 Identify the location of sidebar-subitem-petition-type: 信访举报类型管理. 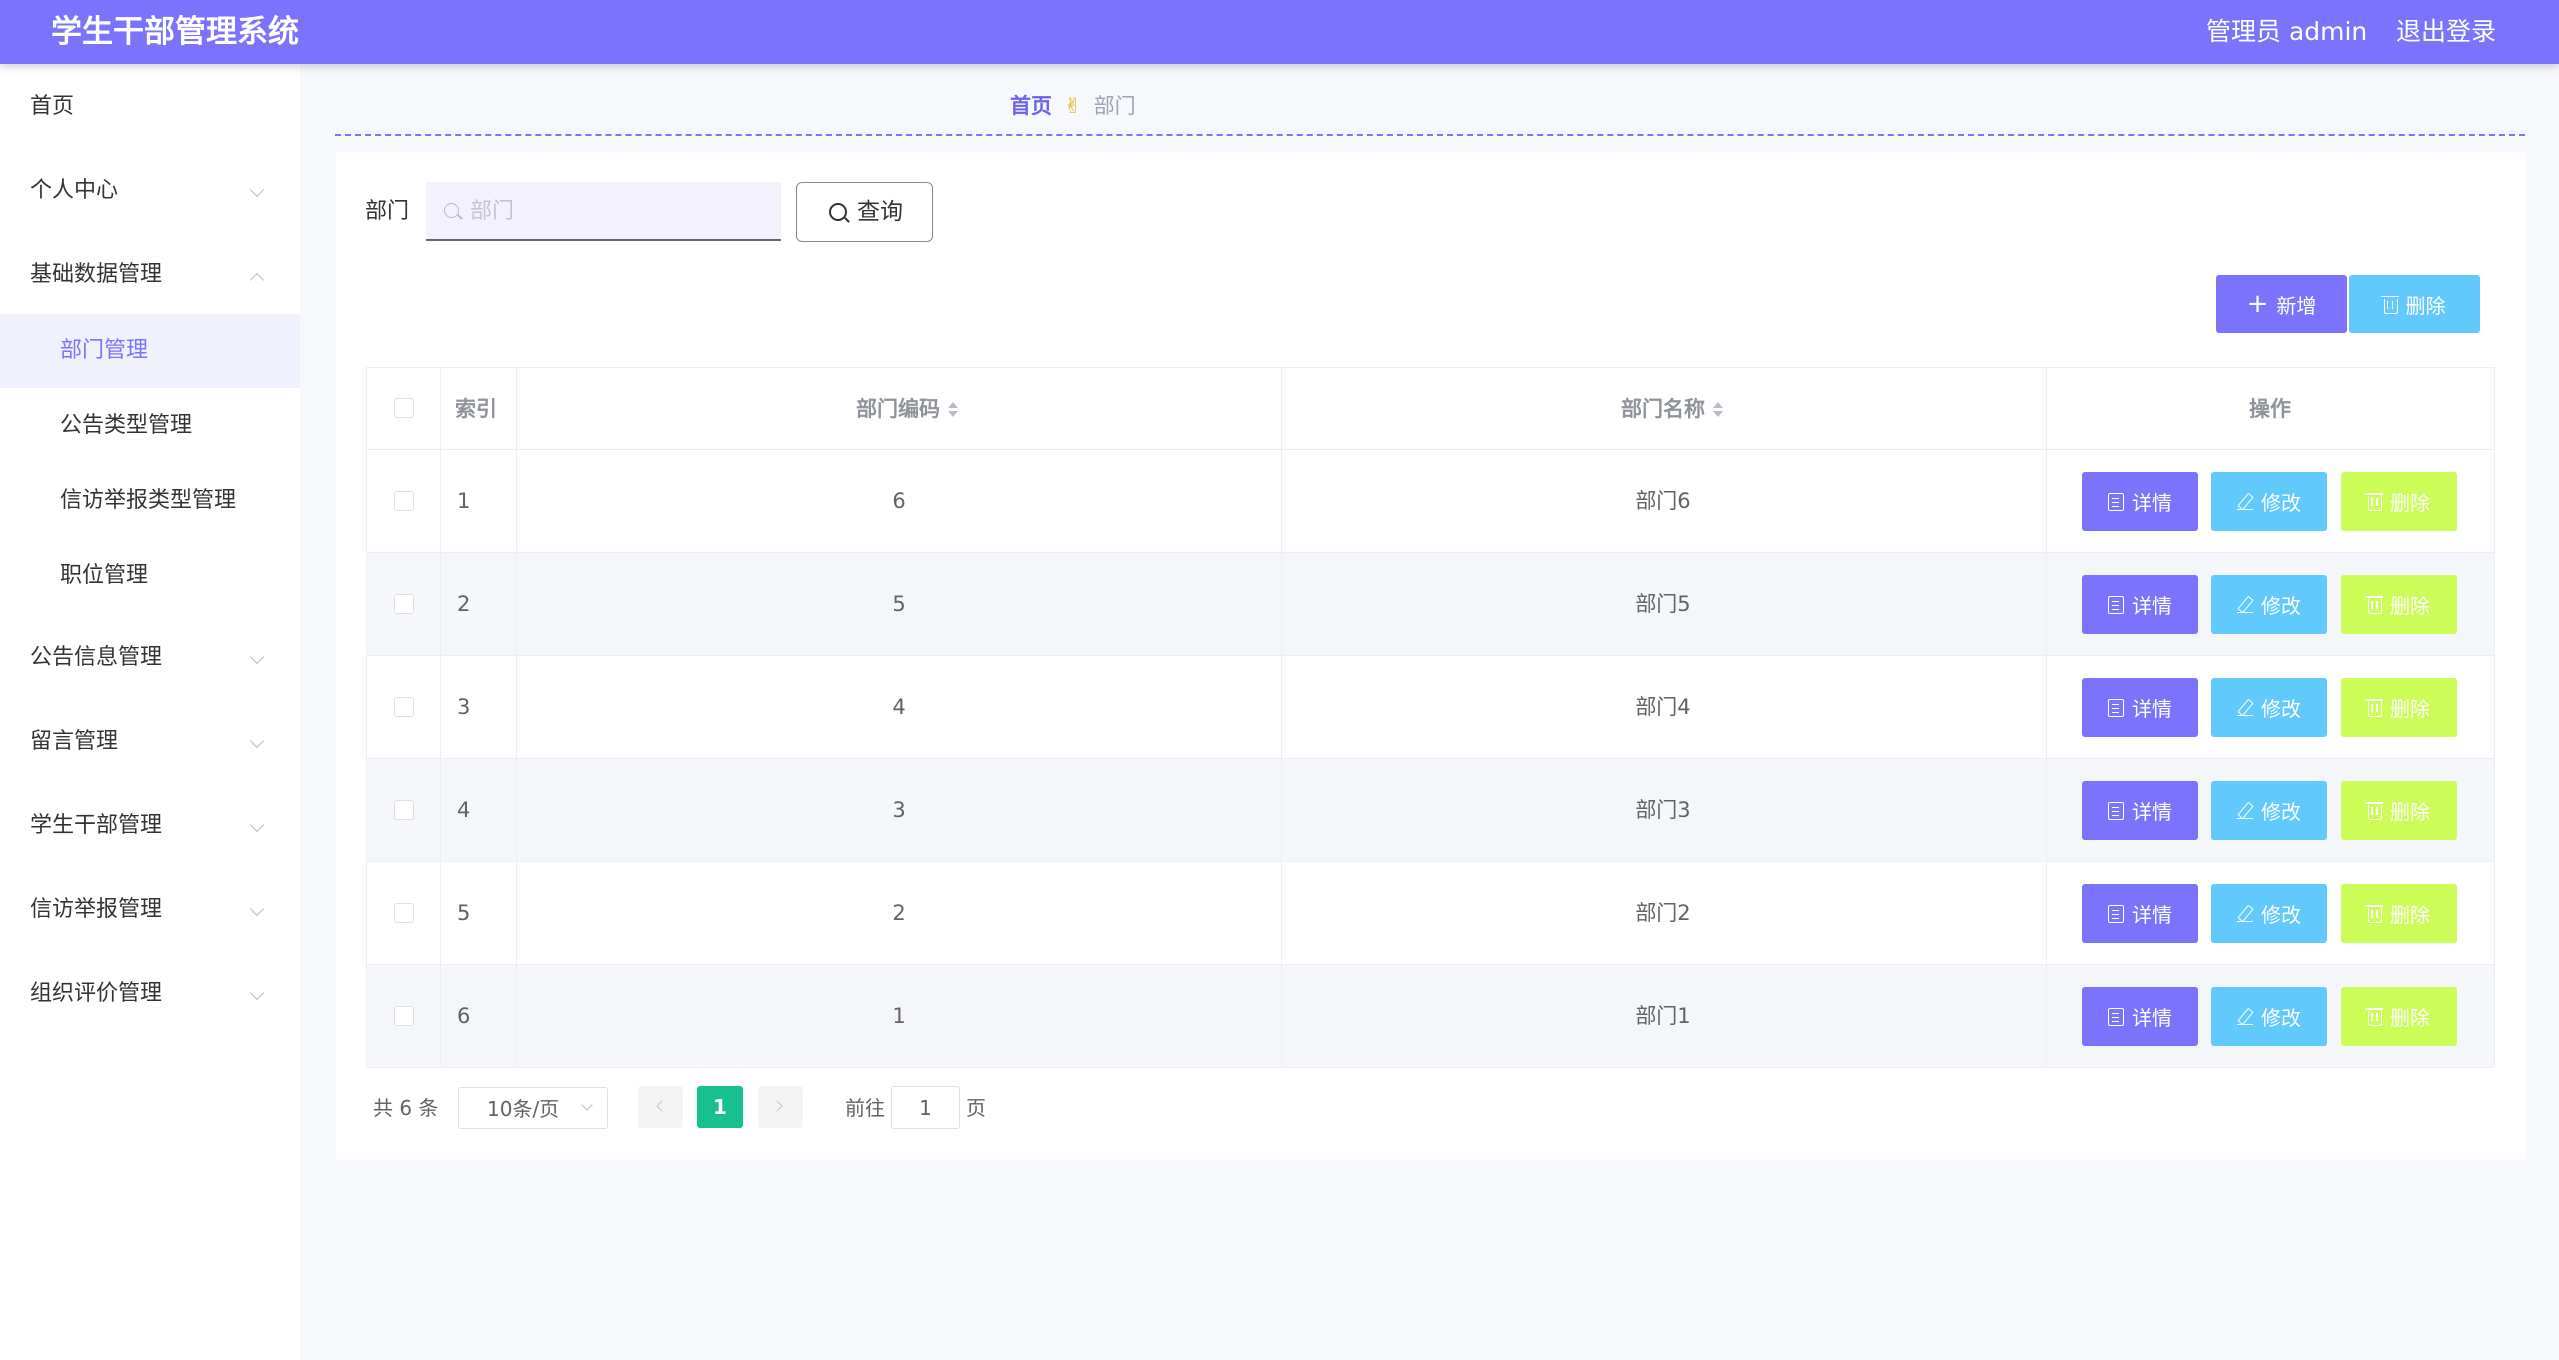
(150, 501).